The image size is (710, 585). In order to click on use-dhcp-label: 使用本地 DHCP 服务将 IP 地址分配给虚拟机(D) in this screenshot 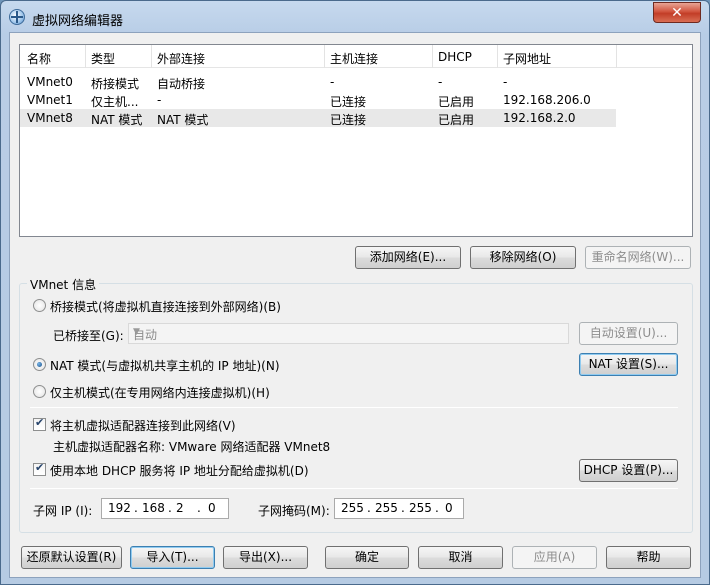, I will do `click(179, 470)`.